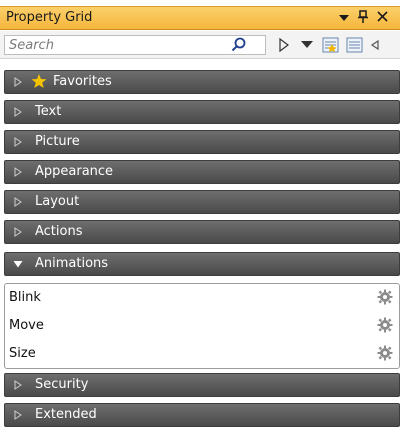 Image resolution: width=400 pixels, height=427 pixels. I want to click on toolbar, so click(200, 45).